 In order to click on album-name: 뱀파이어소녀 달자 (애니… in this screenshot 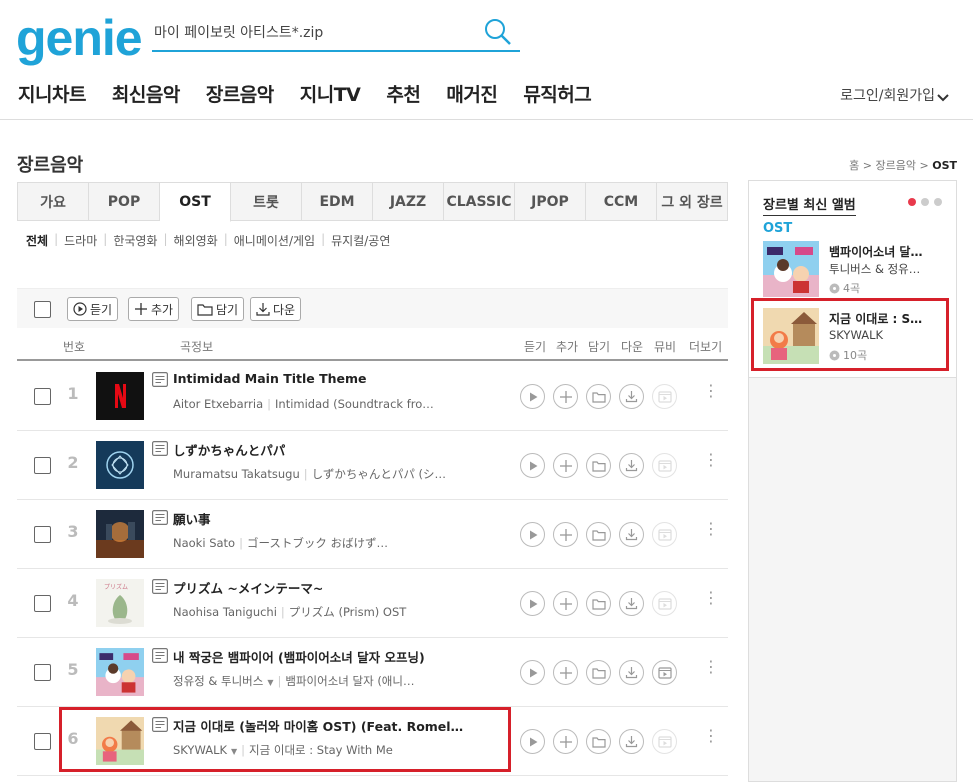, I will do `click(349, 681)`.